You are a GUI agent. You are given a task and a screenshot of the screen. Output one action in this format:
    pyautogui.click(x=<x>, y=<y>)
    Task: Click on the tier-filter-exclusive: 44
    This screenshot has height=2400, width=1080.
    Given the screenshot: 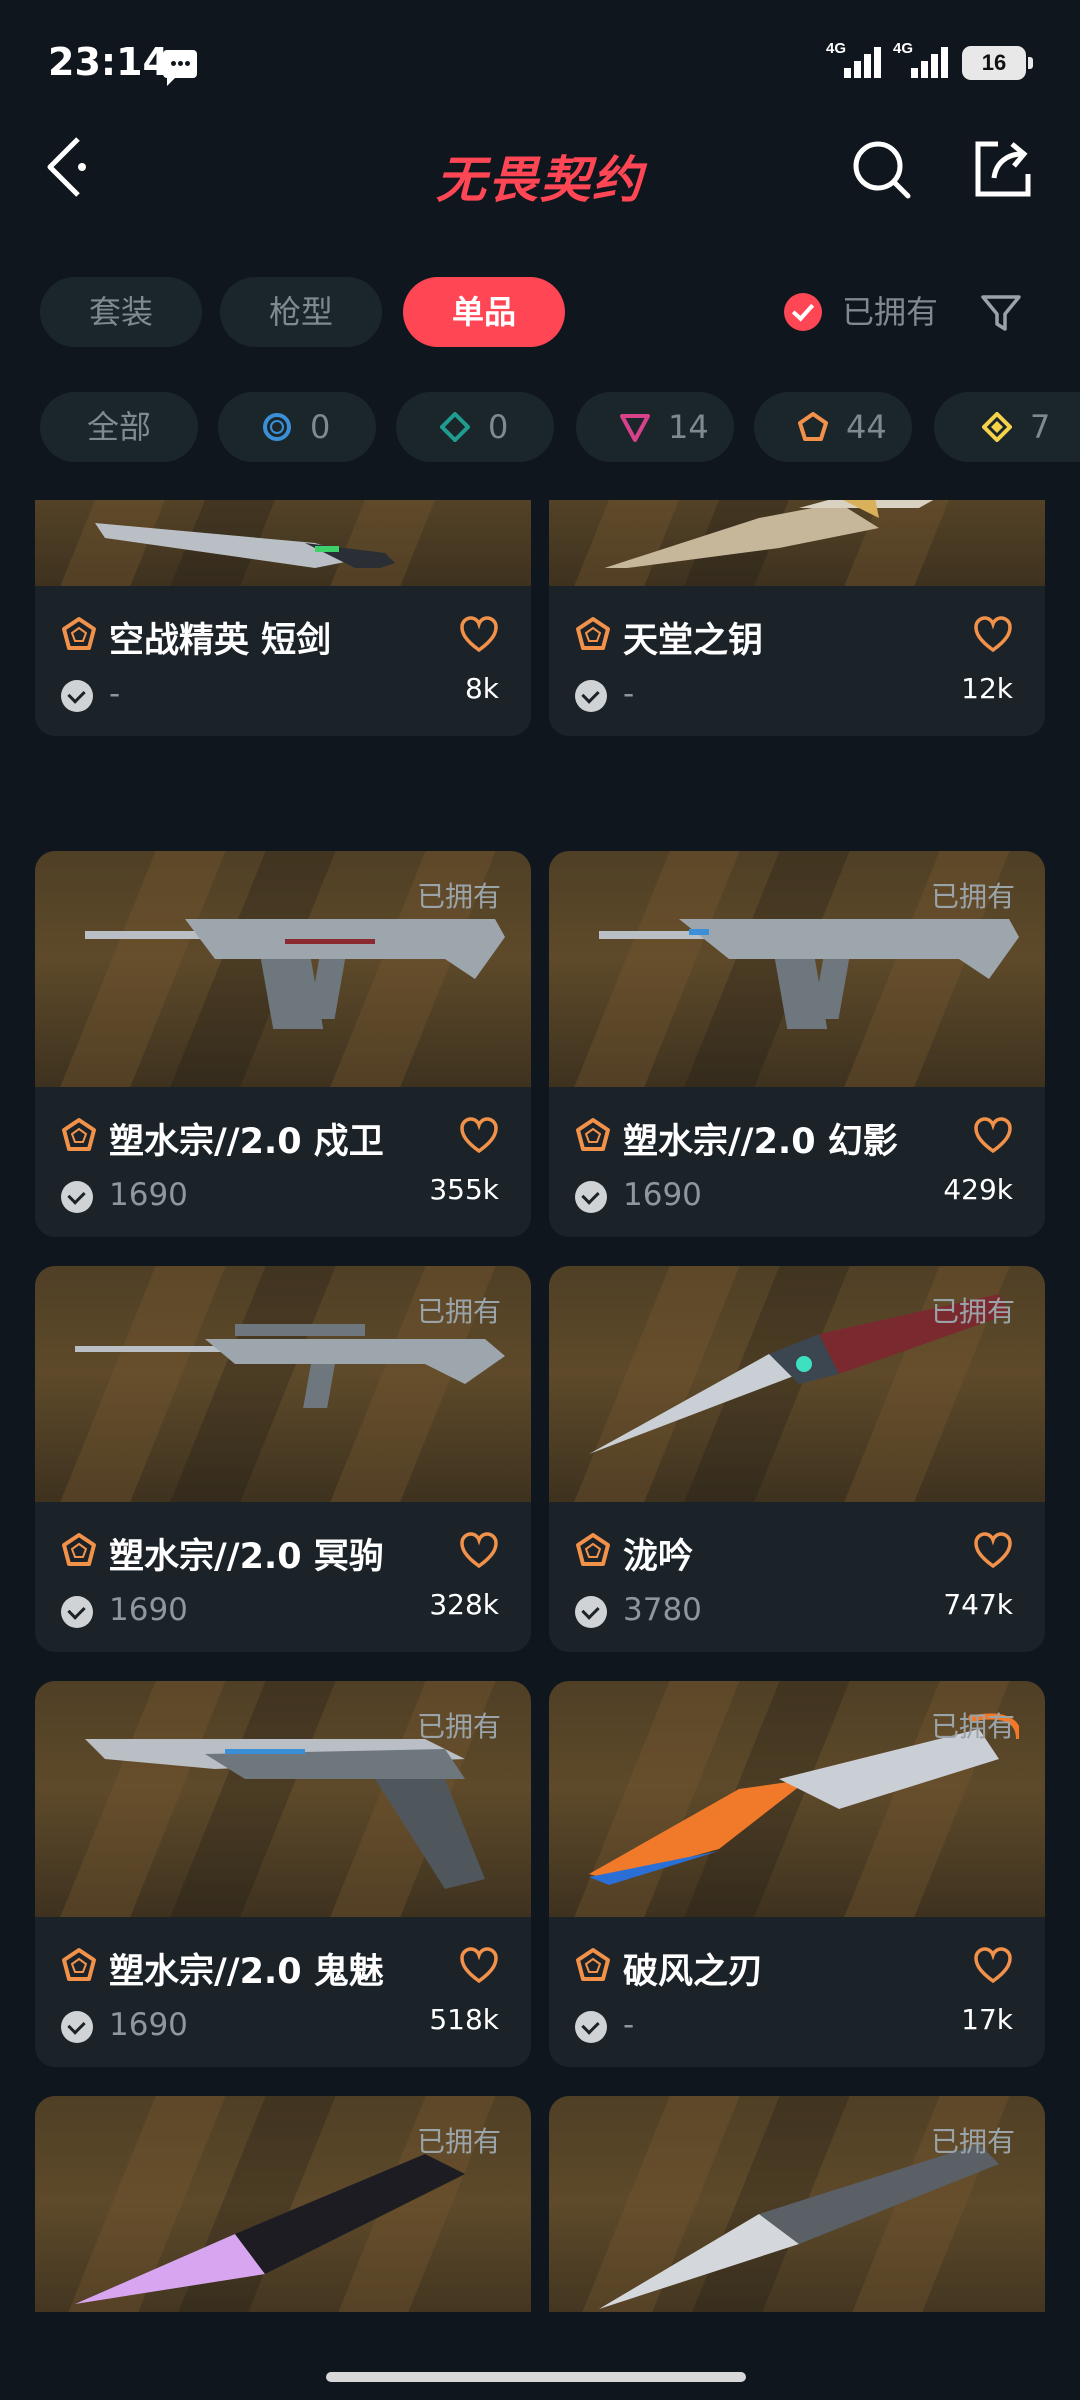 What is the action you would take?
    pyautogui.click(x=833, y=427)
    